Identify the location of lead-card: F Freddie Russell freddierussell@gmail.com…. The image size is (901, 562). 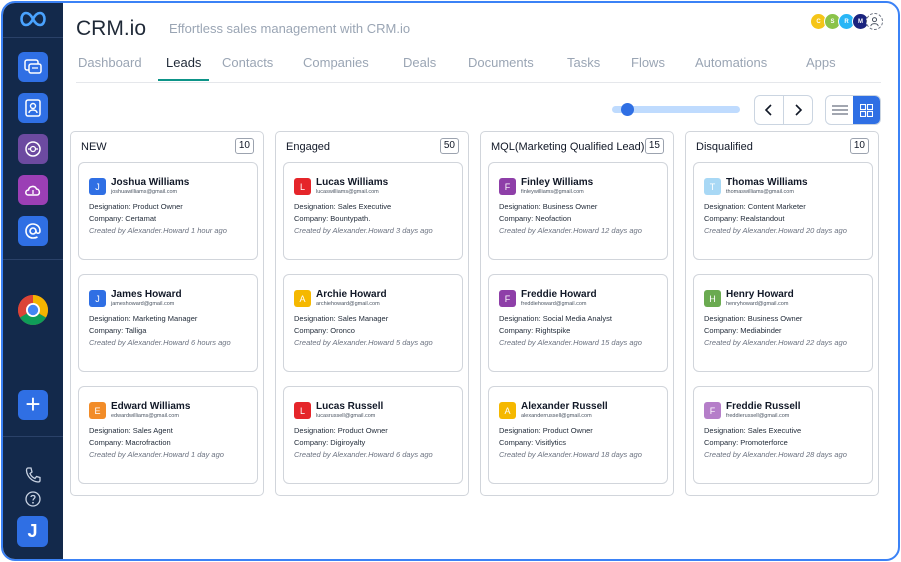
(783, 435).